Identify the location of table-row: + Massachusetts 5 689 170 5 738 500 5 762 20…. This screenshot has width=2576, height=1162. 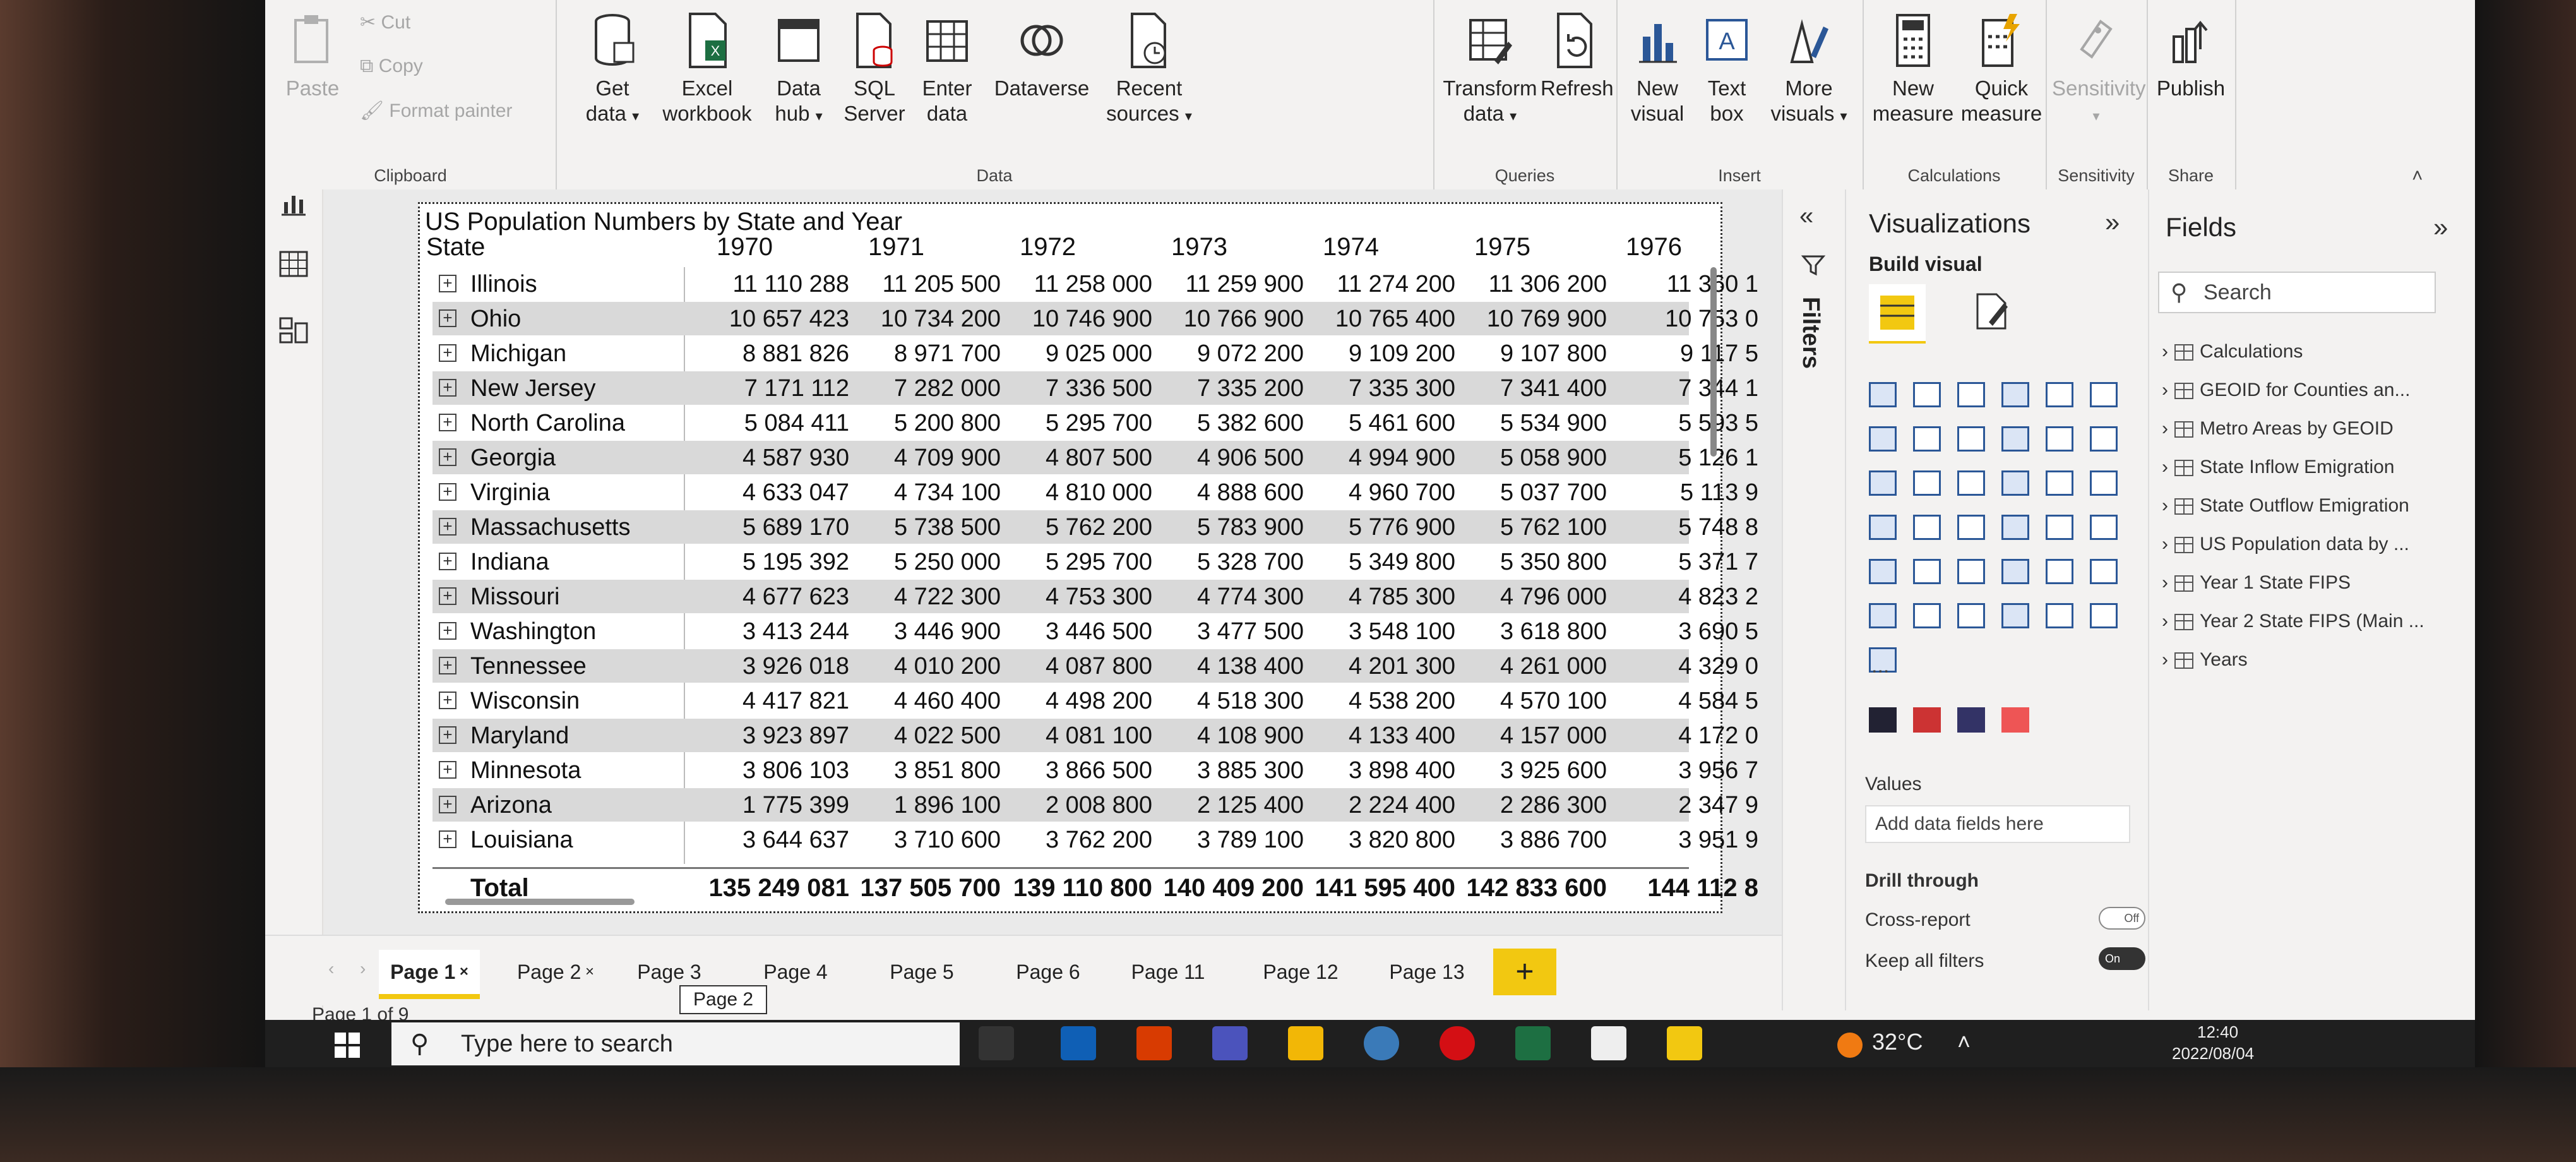
(1095, 527).